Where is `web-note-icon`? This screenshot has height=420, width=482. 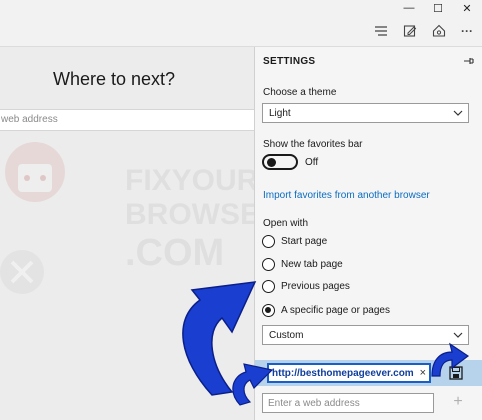
web-note-icon is located at coordinates (410, 31).